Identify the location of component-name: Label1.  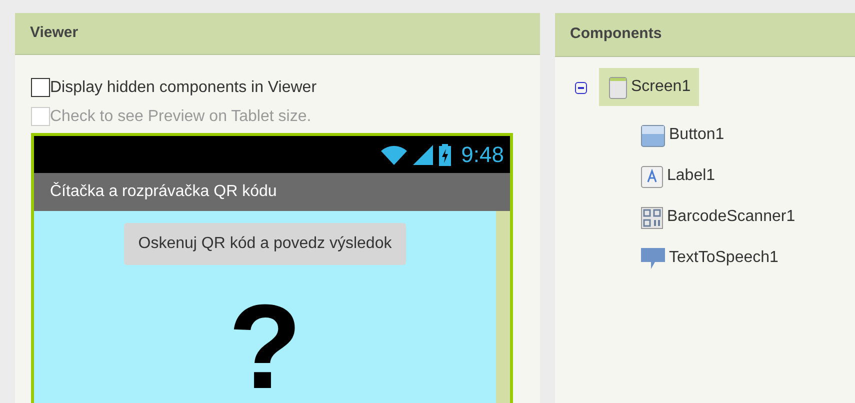
(691, 176).